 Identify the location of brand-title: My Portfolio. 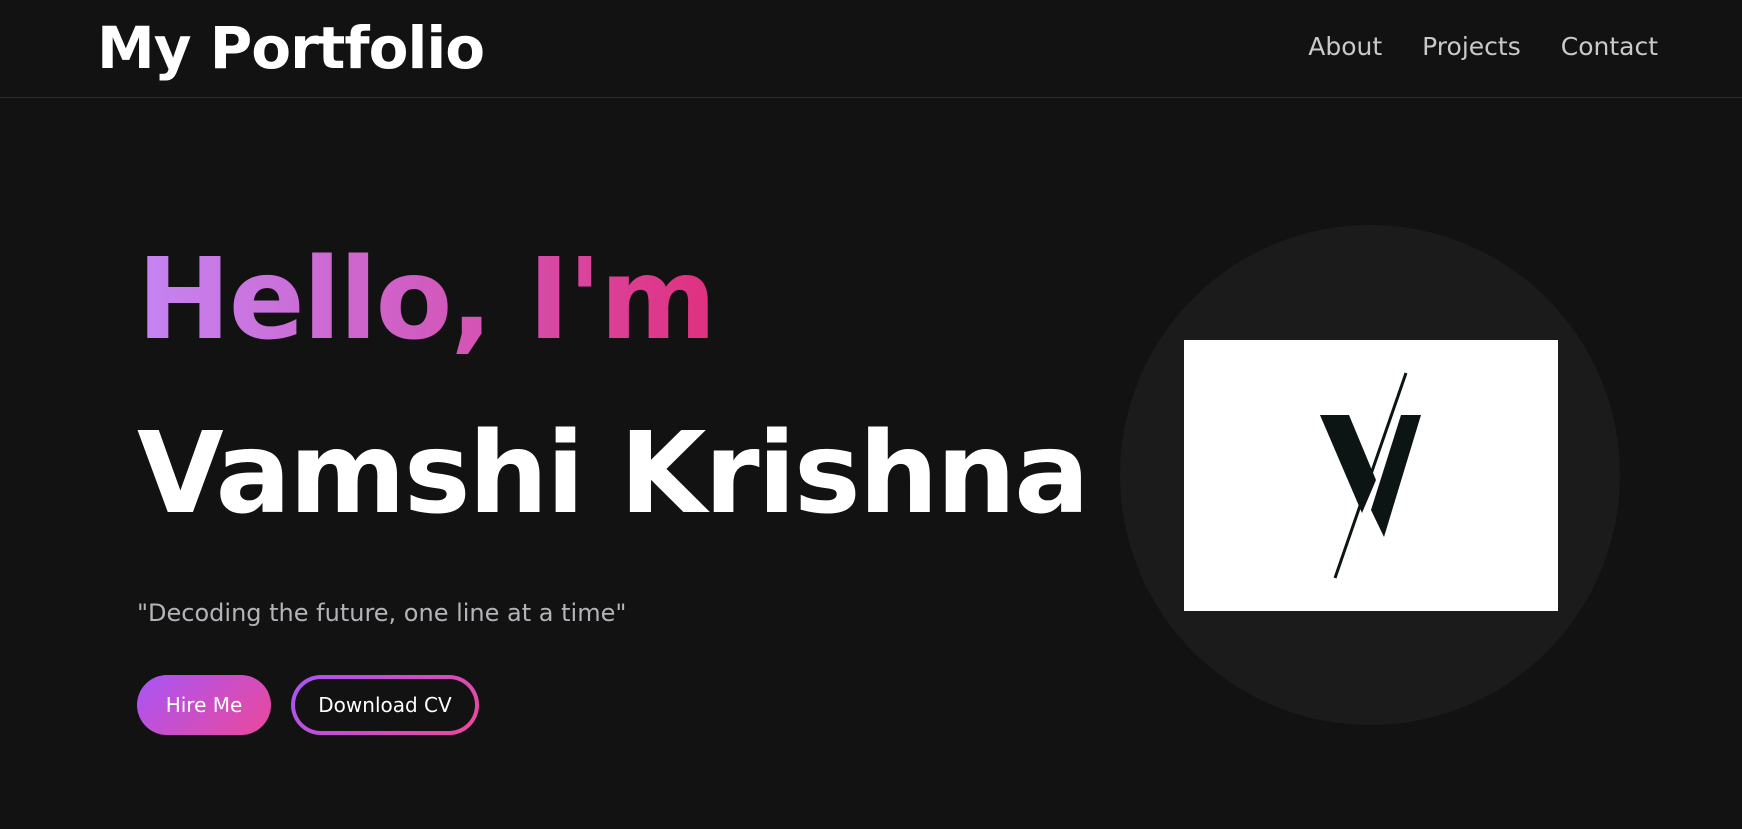
(291, 48).